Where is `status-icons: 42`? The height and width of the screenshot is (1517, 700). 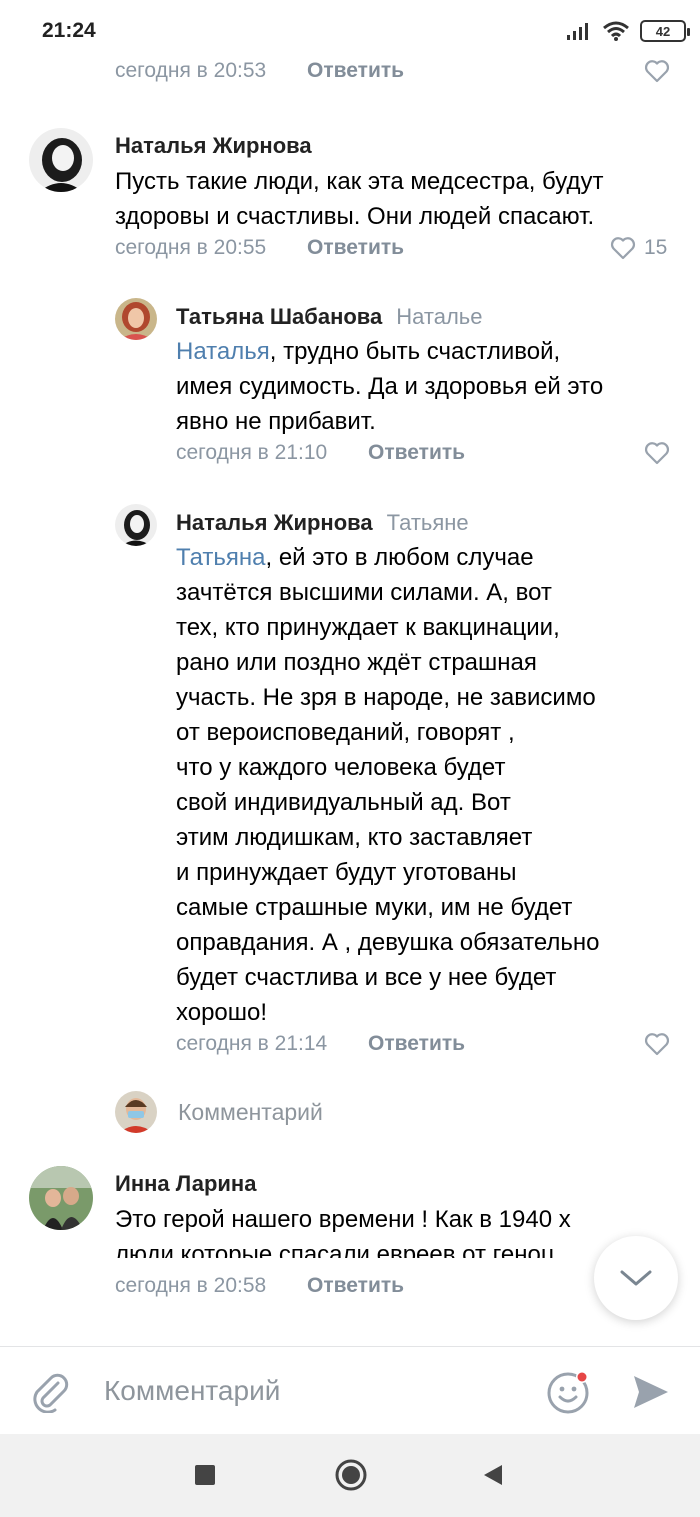 status-icons: 42 is located at coordinates (628, 31).